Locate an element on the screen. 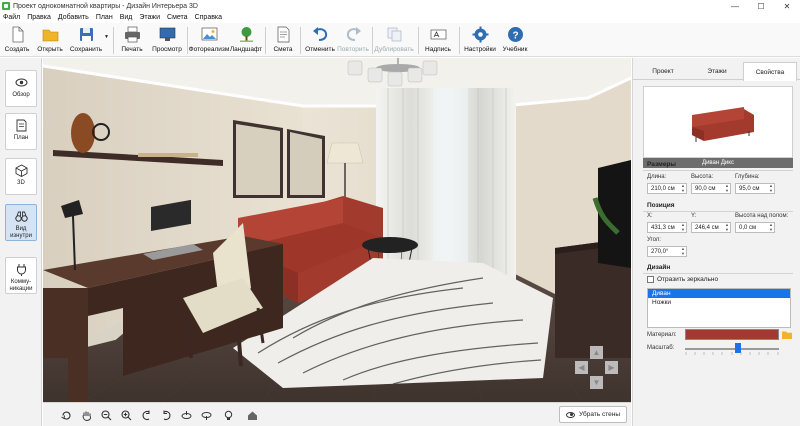 This screenshot has height=426, width=800. mirror-label: Отразить зеркально is located at coordinates (688, 279).